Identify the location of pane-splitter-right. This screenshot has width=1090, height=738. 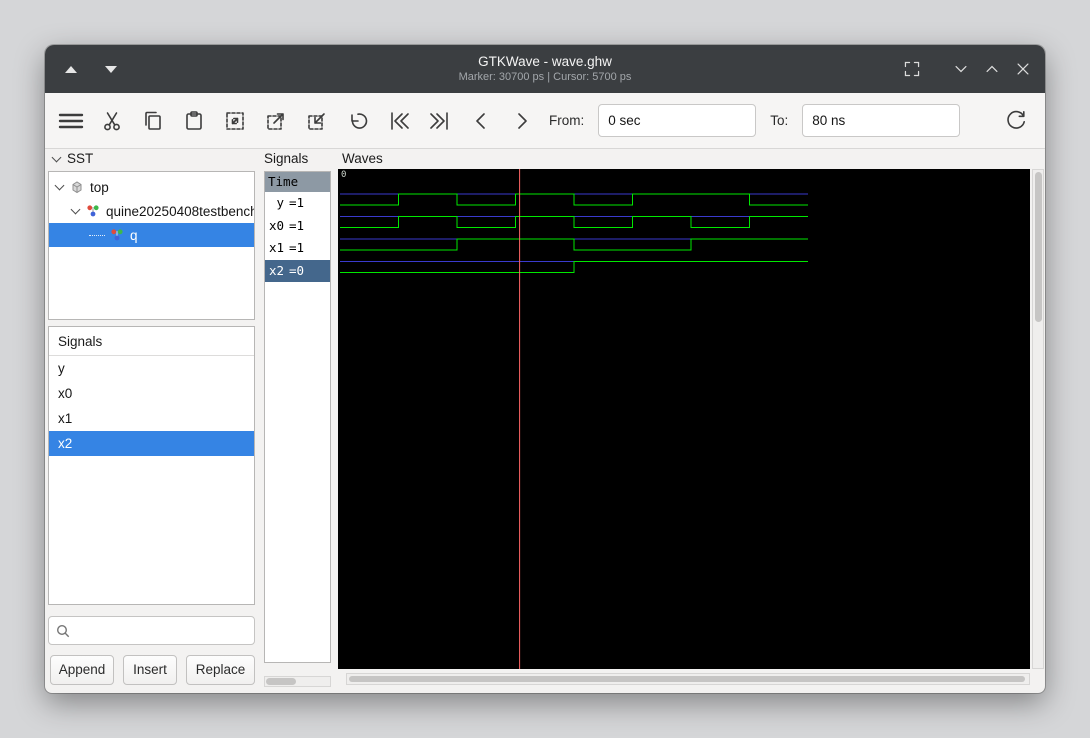
(334, 419).